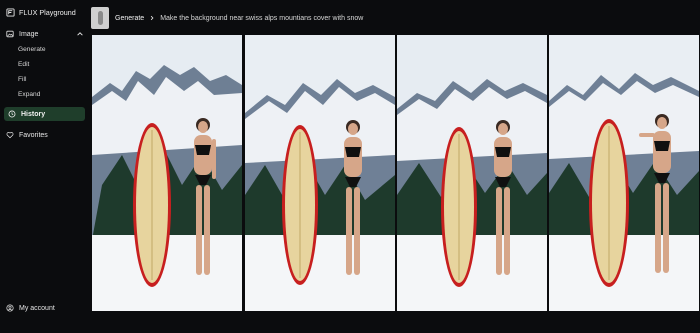  Describe the element at coordinates (37, 308) in the screenshot. I see `account-label: My account` at that location.